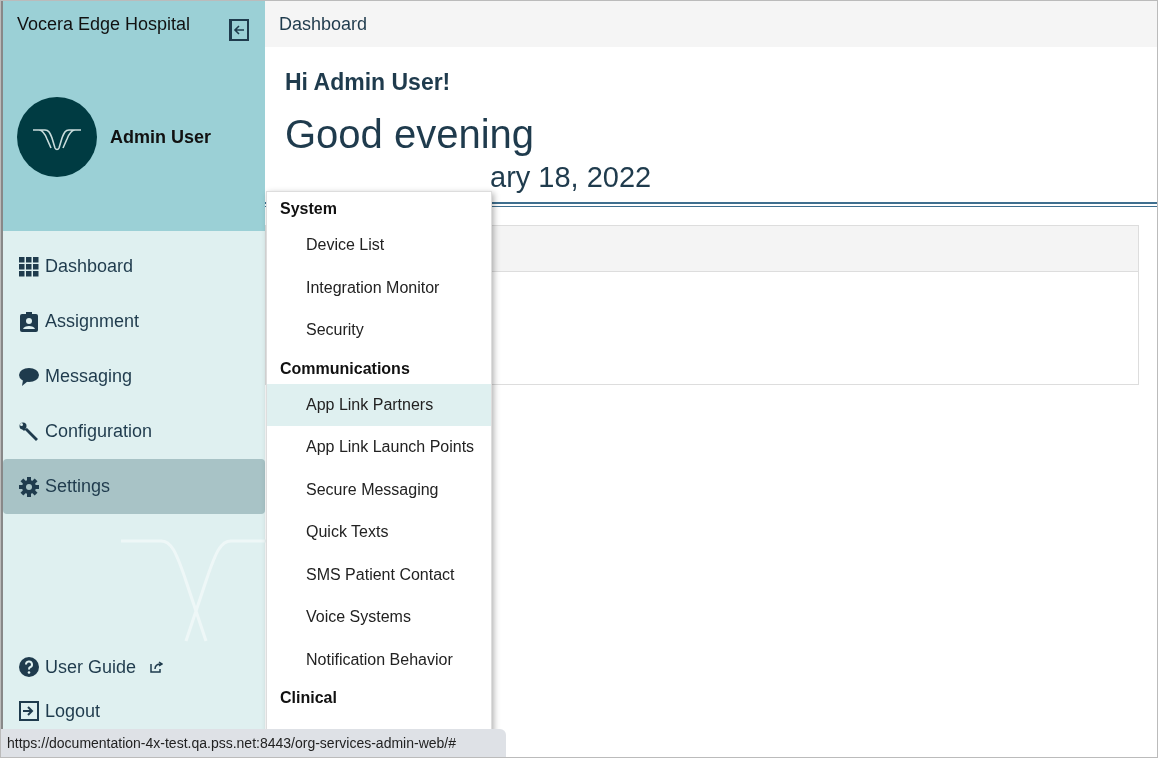  What do you see at coordinates (29, 376) in the screenshot?
I see `speech-bubble-icon` at bounding box center [29, 376].